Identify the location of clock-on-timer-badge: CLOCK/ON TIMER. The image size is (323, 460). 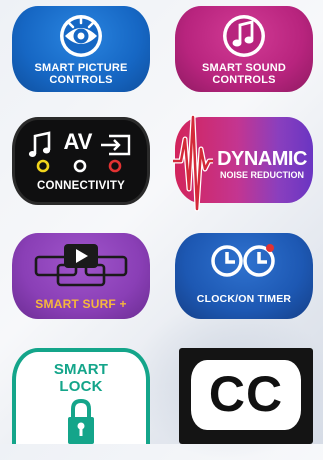
(244, 276).